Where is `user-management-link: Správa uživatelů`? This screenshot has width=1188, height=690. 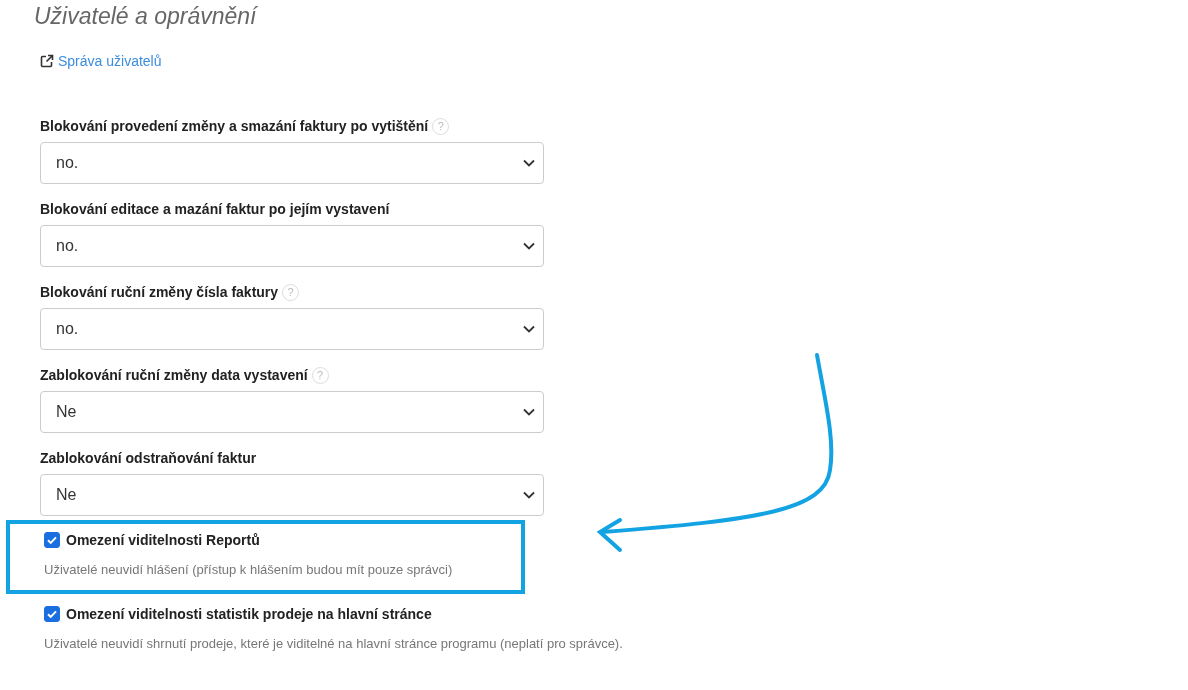 user-management-link: Správa uživatelů is located at coordinates (101, 61).